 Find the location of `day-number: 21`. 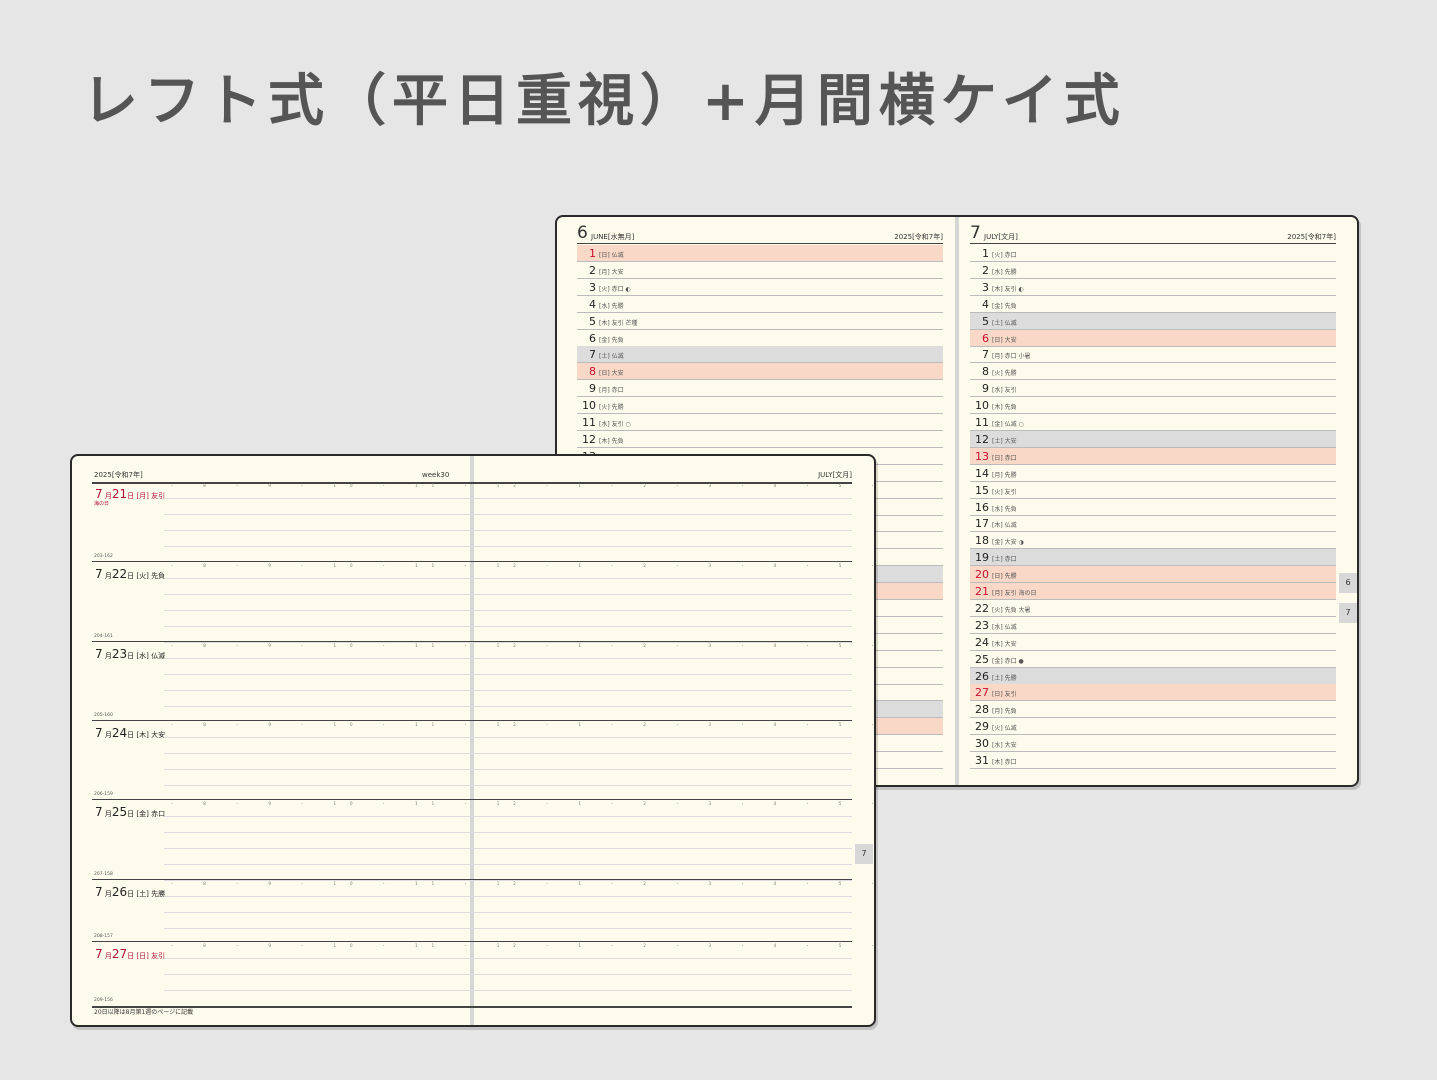

day-number: 21 is located at coordinates (982, 591).